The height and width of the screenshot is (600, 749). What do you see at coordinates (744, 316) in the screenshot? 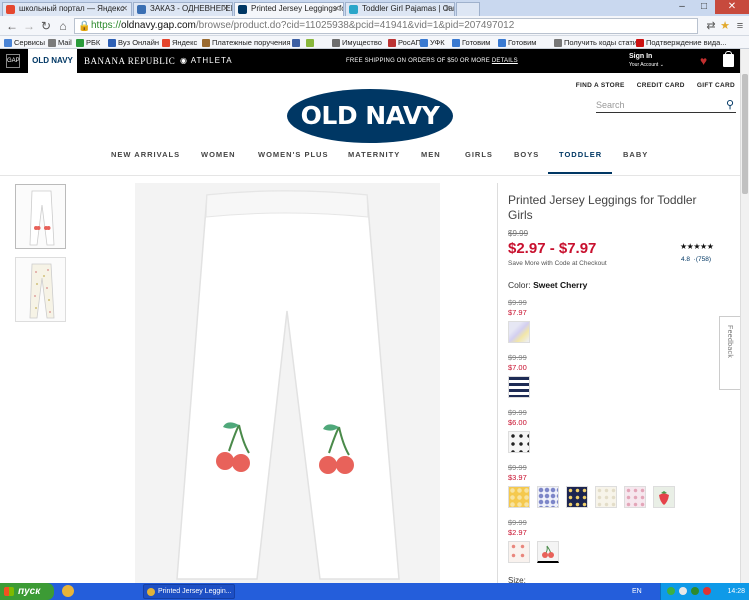
I see `page-scrollbar` at bounding box center [744, 316].